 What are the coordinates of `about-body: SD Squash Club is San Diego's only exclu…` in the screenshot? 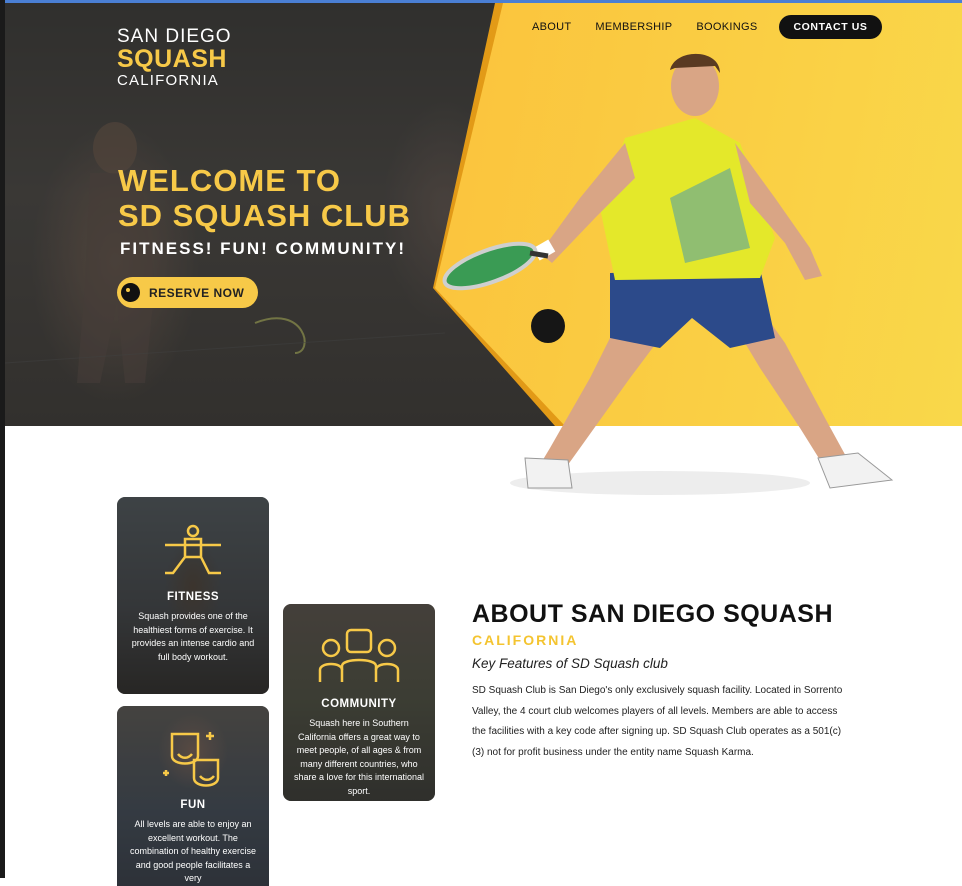 It's located at (657, 721).